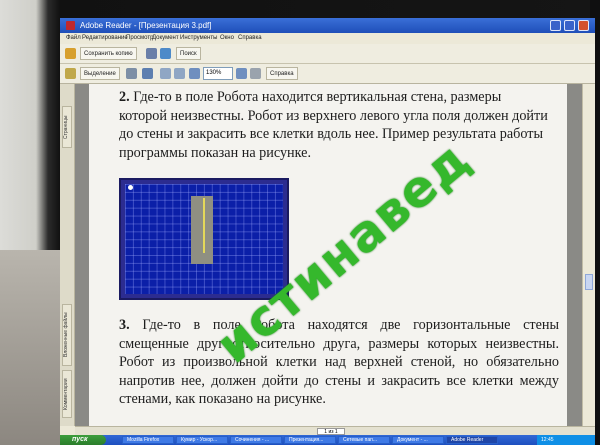 The height and width of the screenshot is (445, 600). What do you see at coordinates (188, 53) in the screenshot?
I see `search-button: Поиск` at bounding box center [188, 53].